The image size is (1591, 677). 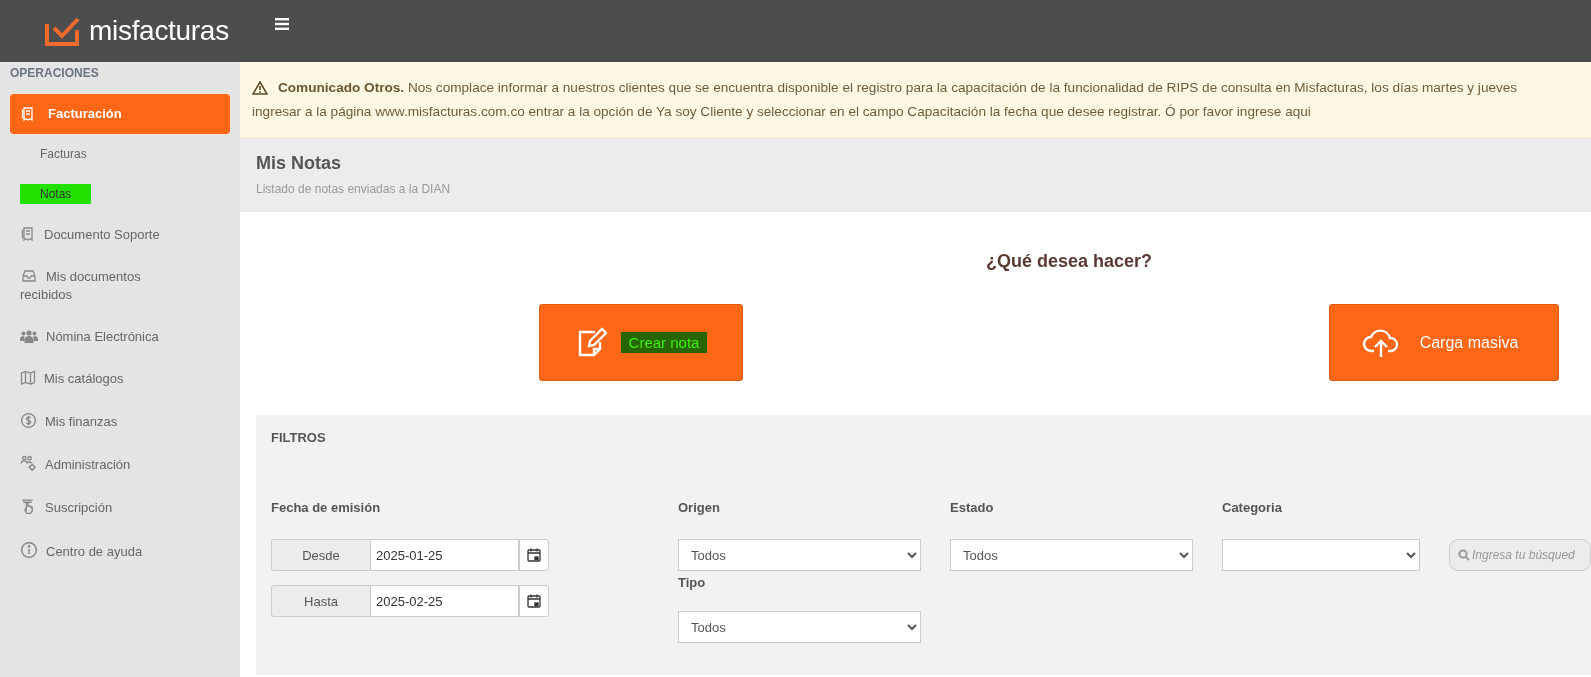 I want to click on field-label: Categoria, so click(x=1252, y=508).